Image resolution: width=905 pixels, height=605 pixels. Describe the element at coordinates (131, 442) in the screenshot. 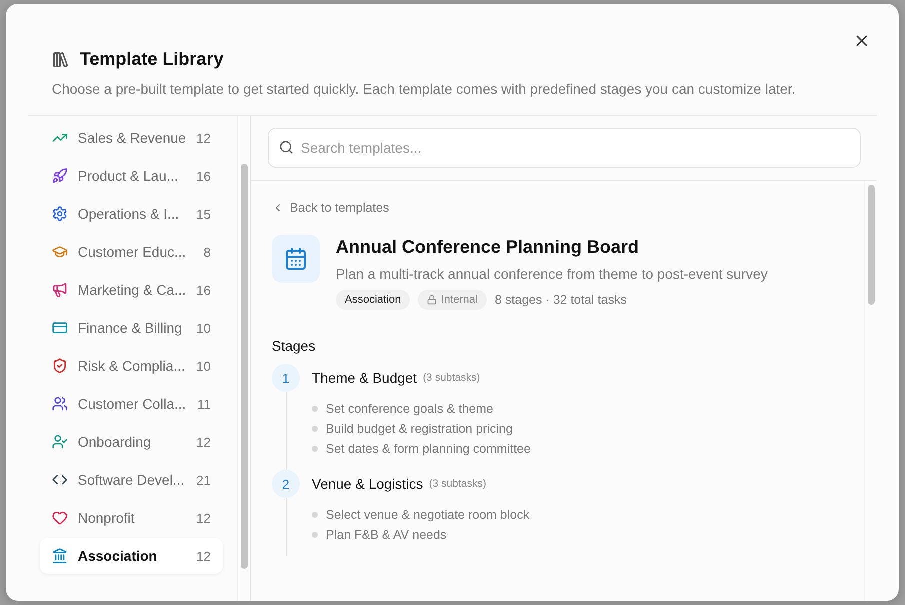

I see `category-item: Onboarding 12` at that location.